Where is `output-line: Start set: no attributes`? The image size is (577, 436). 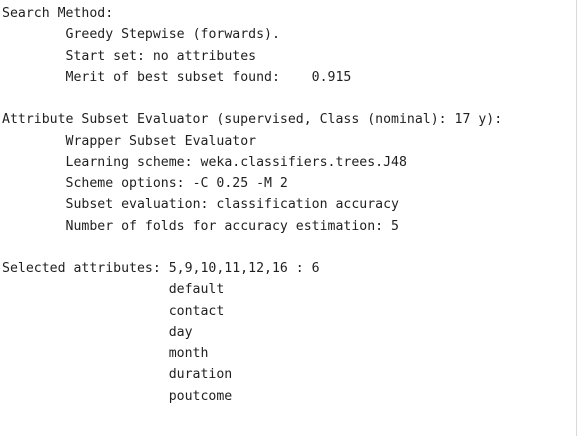
output-line: Start set: no attributes is located at coordinates (129, 56).